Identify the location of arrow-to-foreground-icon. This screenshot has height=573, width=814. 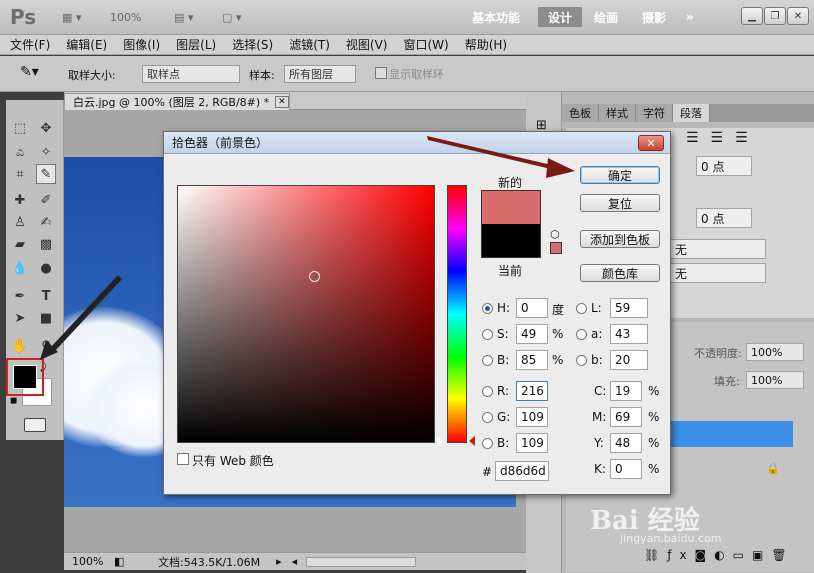
(86, 313).